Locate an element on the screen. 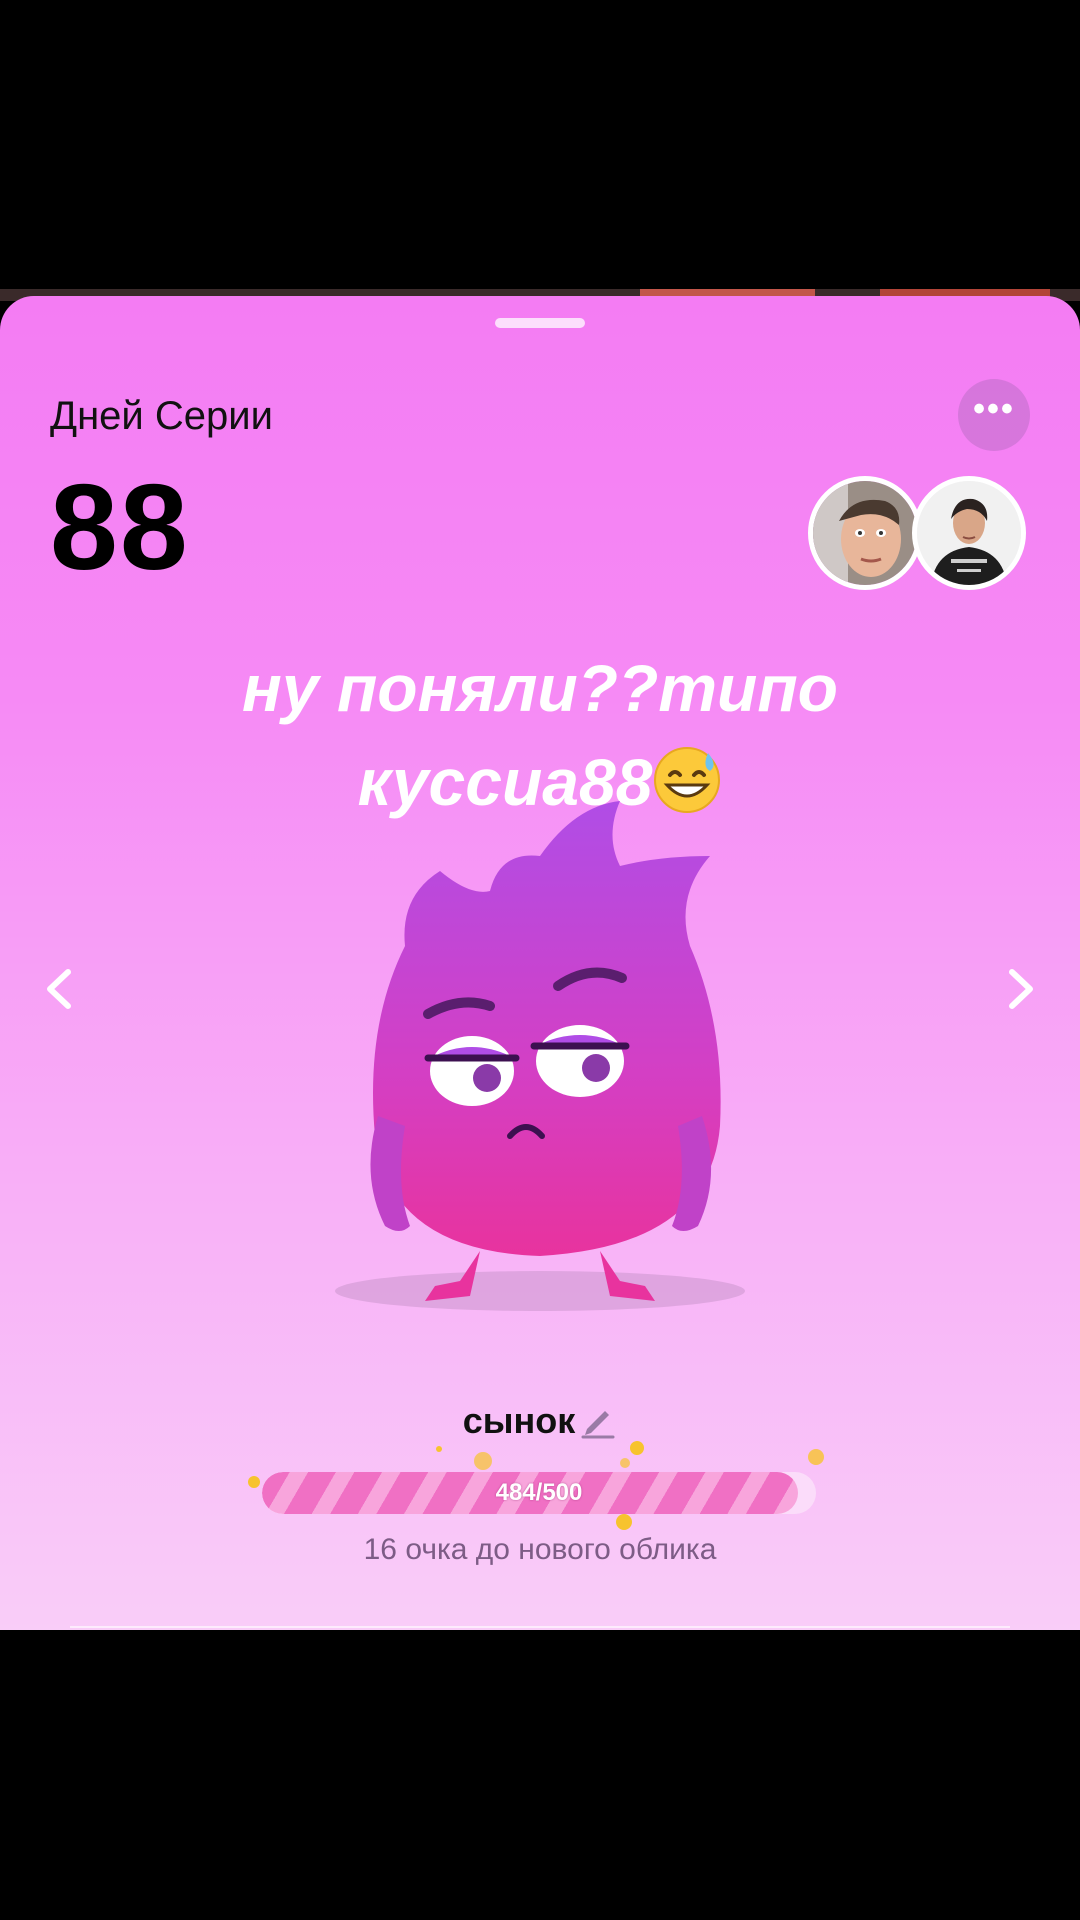 The height and width of the screenshot is (1920, 1080). more-options-button: ••• is located at coordinates (994, 415).